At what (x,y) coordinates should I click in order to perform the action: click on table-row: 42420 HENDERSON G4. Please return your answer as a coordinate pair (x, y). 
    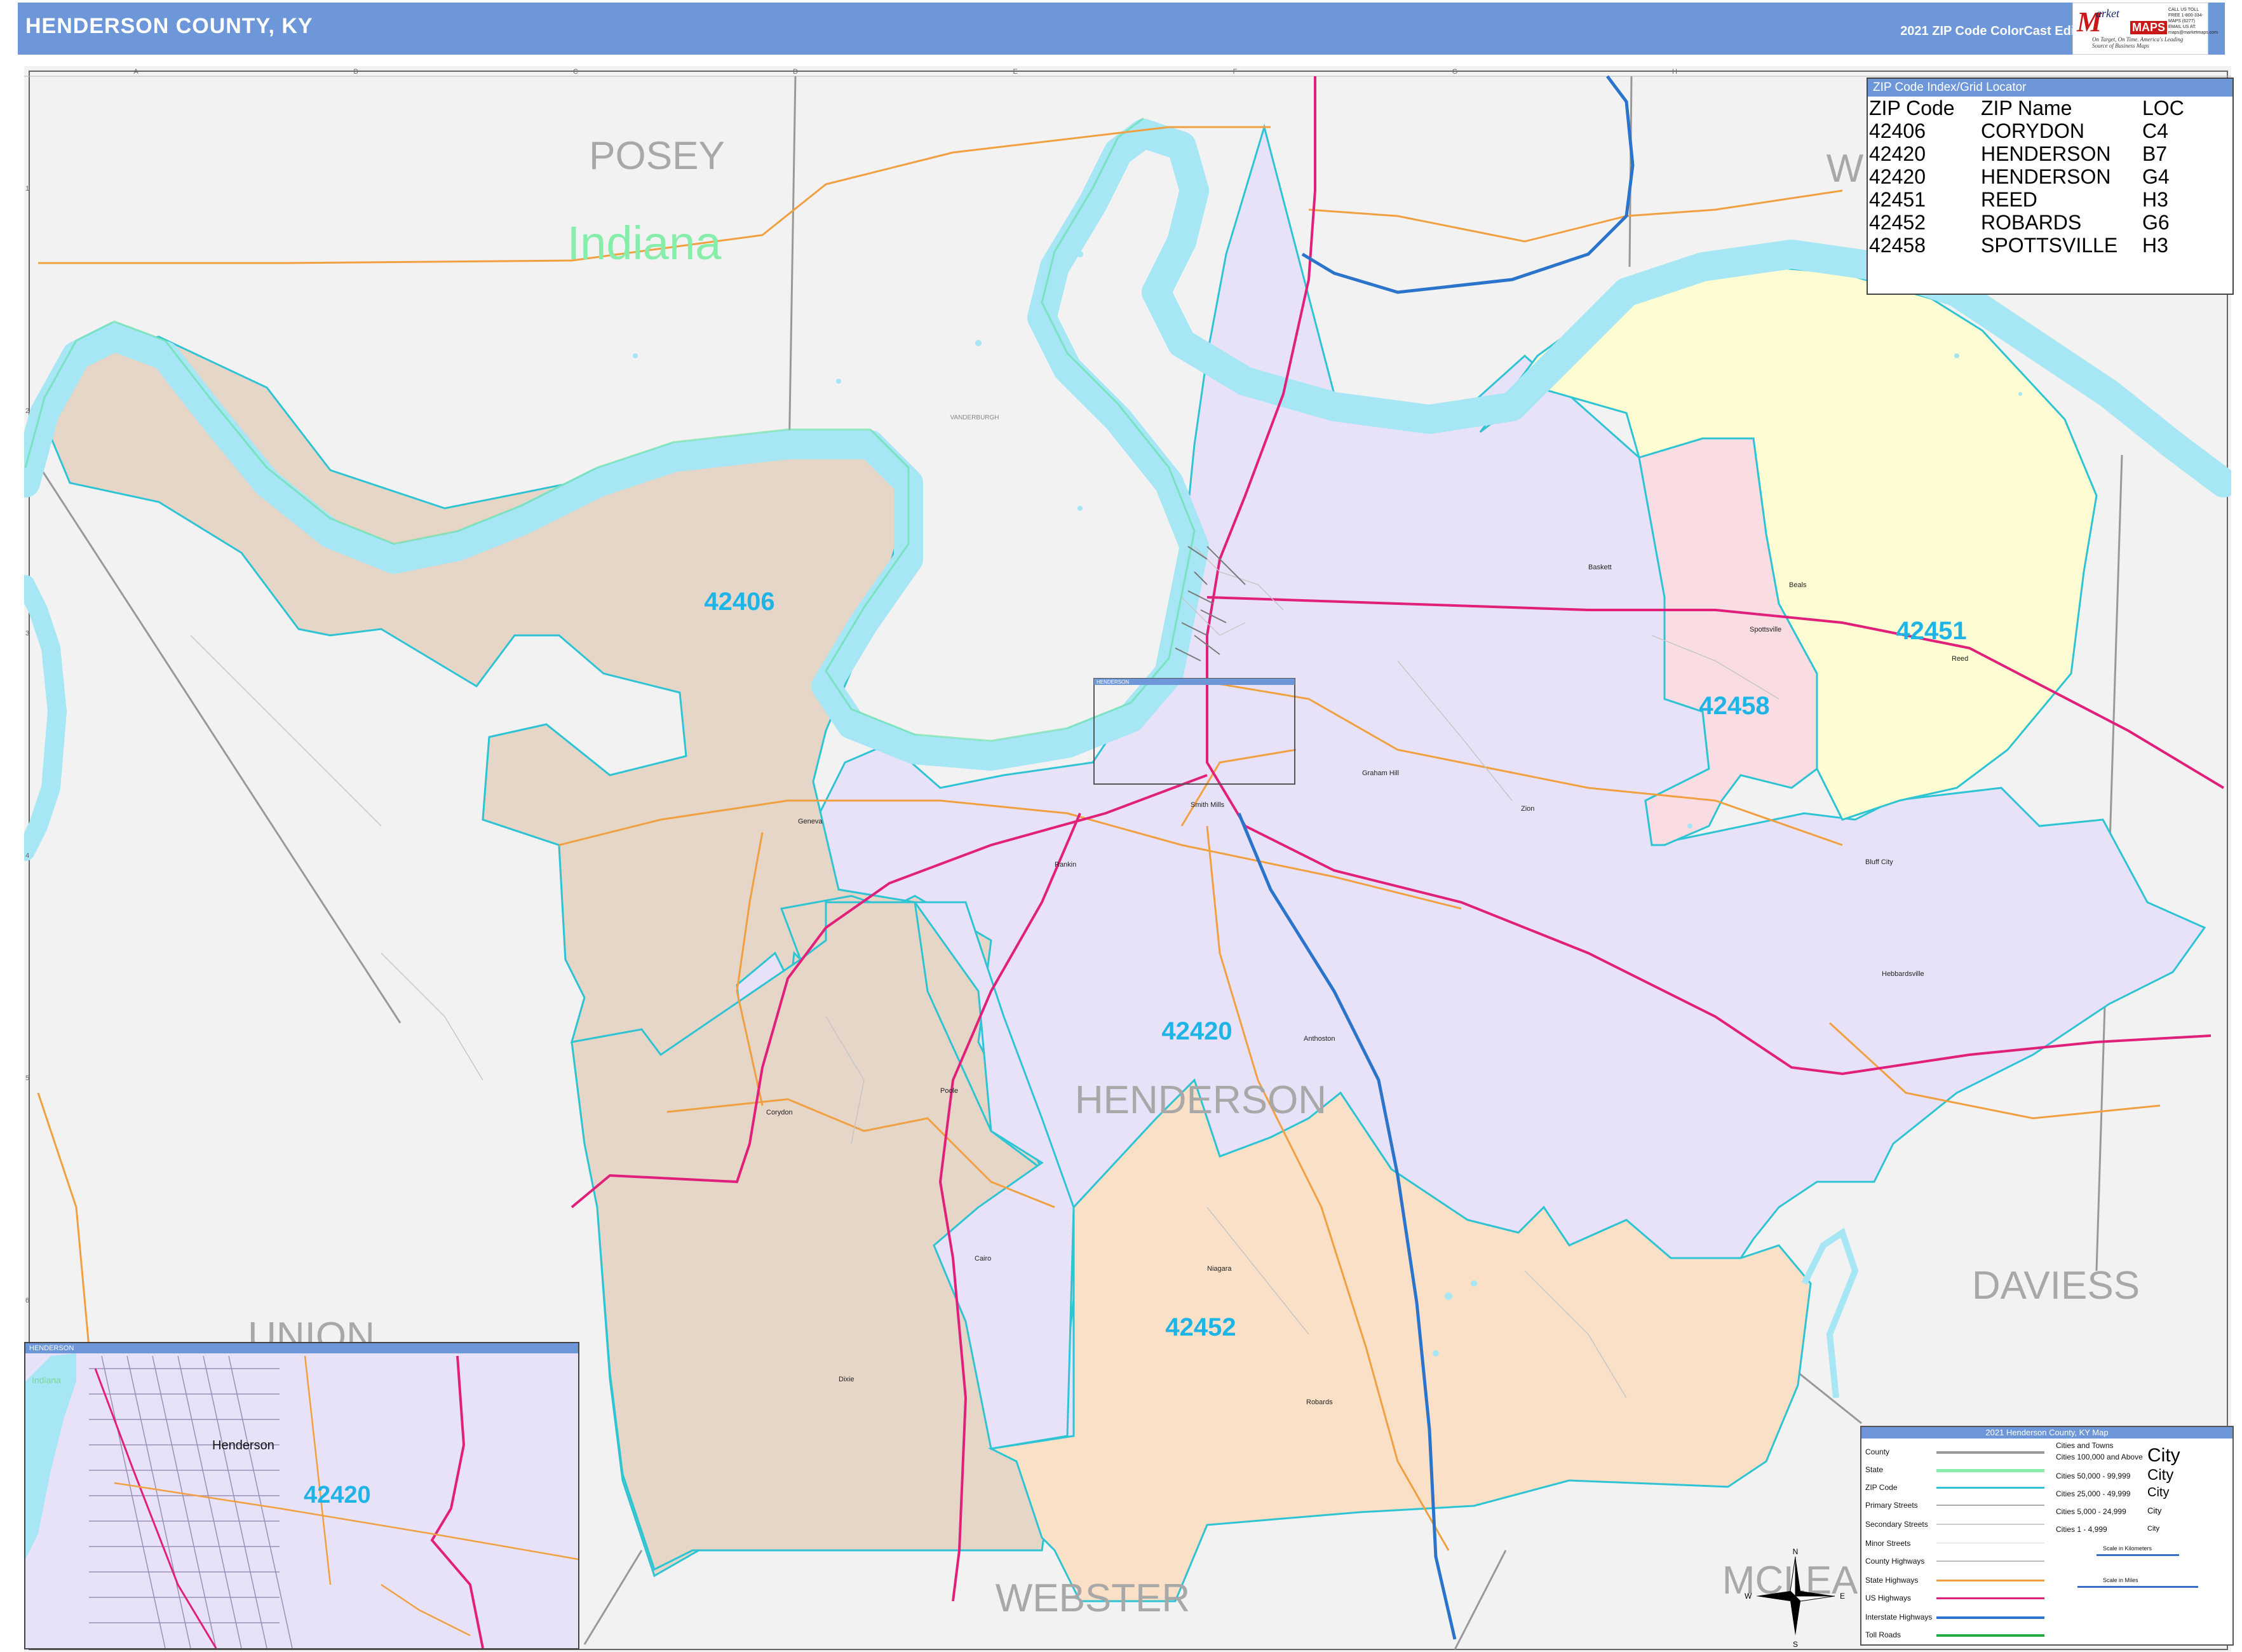
    Looking at the image, I should click on (2026, 177).